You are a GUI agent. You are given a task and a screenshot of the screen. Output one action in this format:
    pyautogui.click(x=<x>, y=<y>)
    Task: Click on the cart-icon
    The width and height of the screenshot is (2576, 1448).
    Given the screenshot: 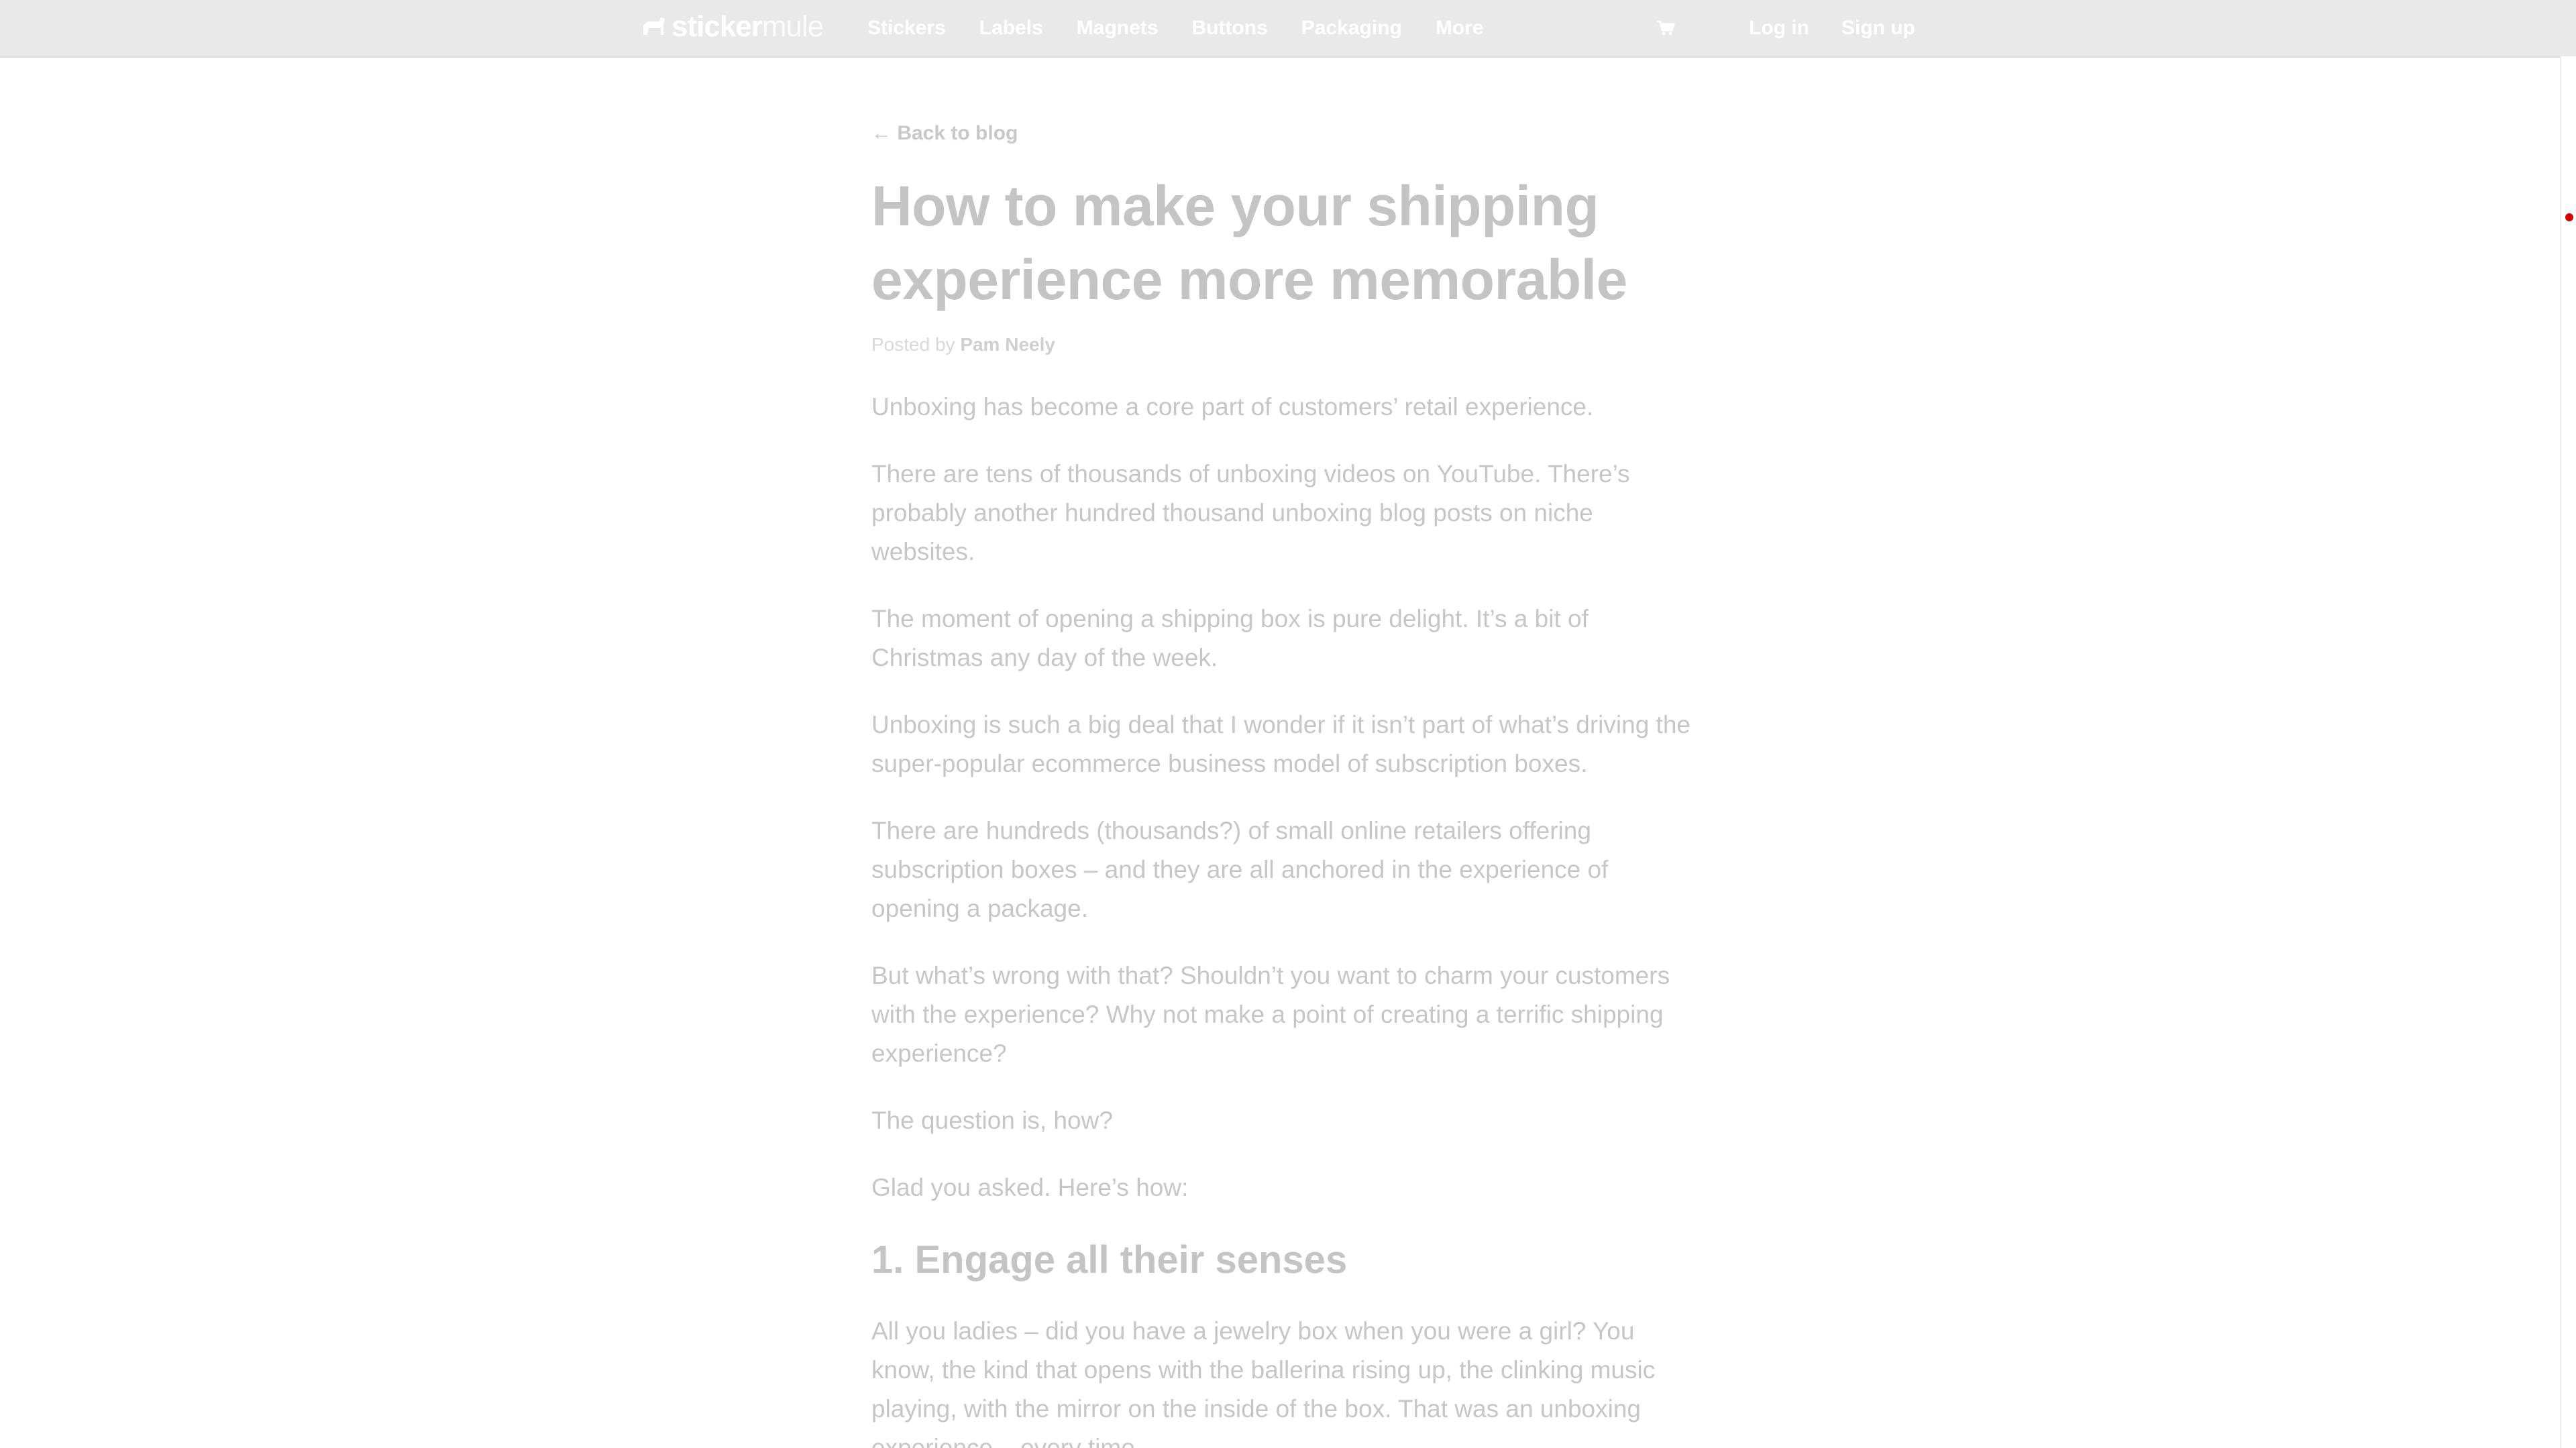 What is the action you would take?
    pyautogui.click(x=1665, y=28)
    